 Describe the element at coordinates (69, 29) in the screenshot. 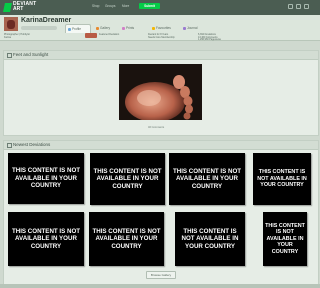

I see `profile-icon` at that location.